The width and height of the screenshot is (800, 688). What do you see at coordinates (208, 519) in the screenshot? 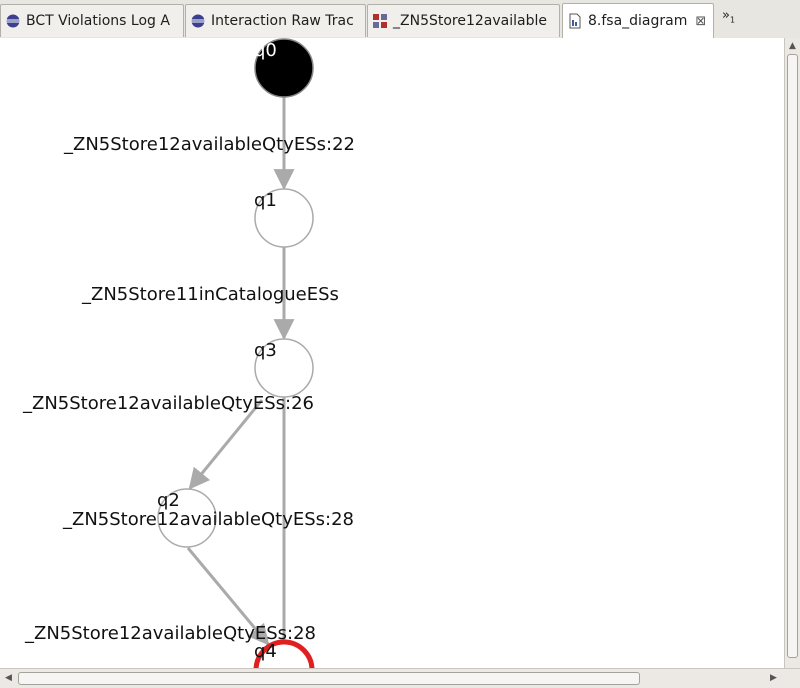
I see `transition-label-q3-q4: _ZN5Store12availableQtyESs:28` at bounding box center [208, 519].